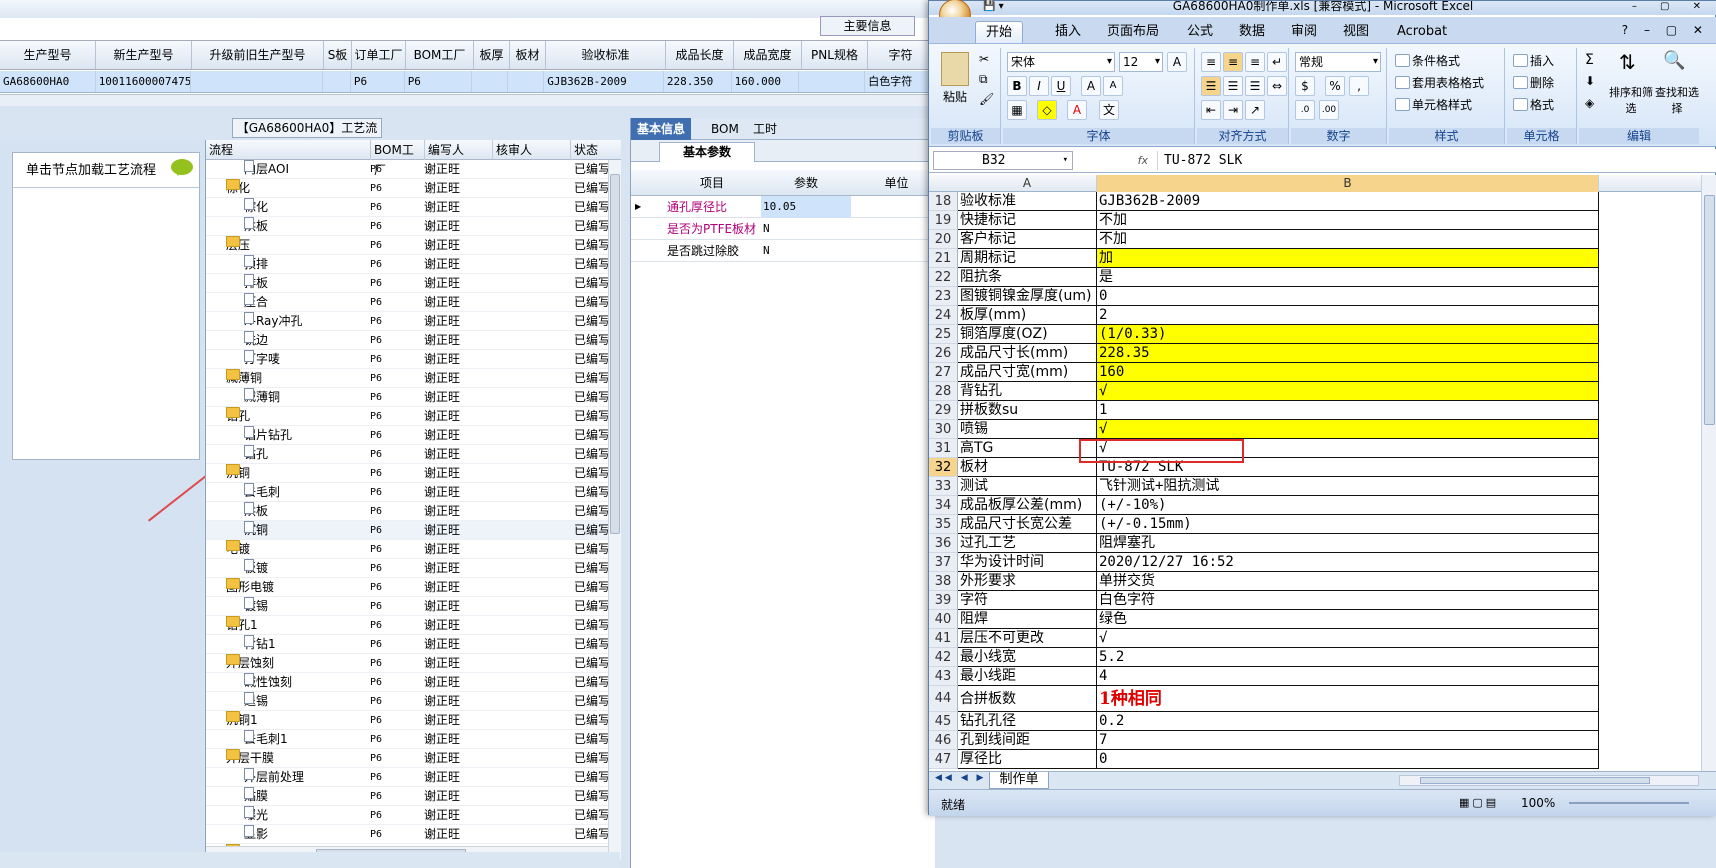  What do you see at coordinates (1348, 353) in the screenshot?
I see `cell-b: 228.35` at bounding box center [1348, 353].